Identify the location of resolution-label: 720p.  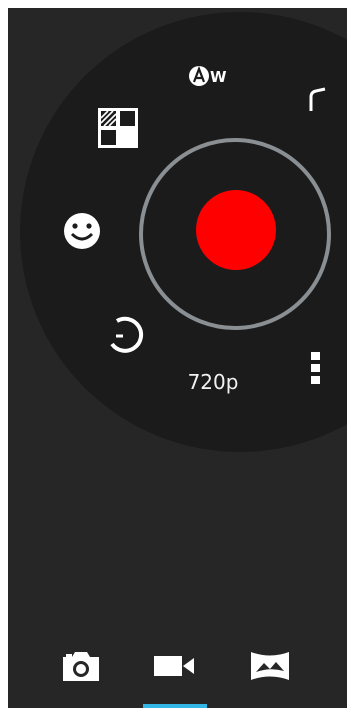
(213, 382).